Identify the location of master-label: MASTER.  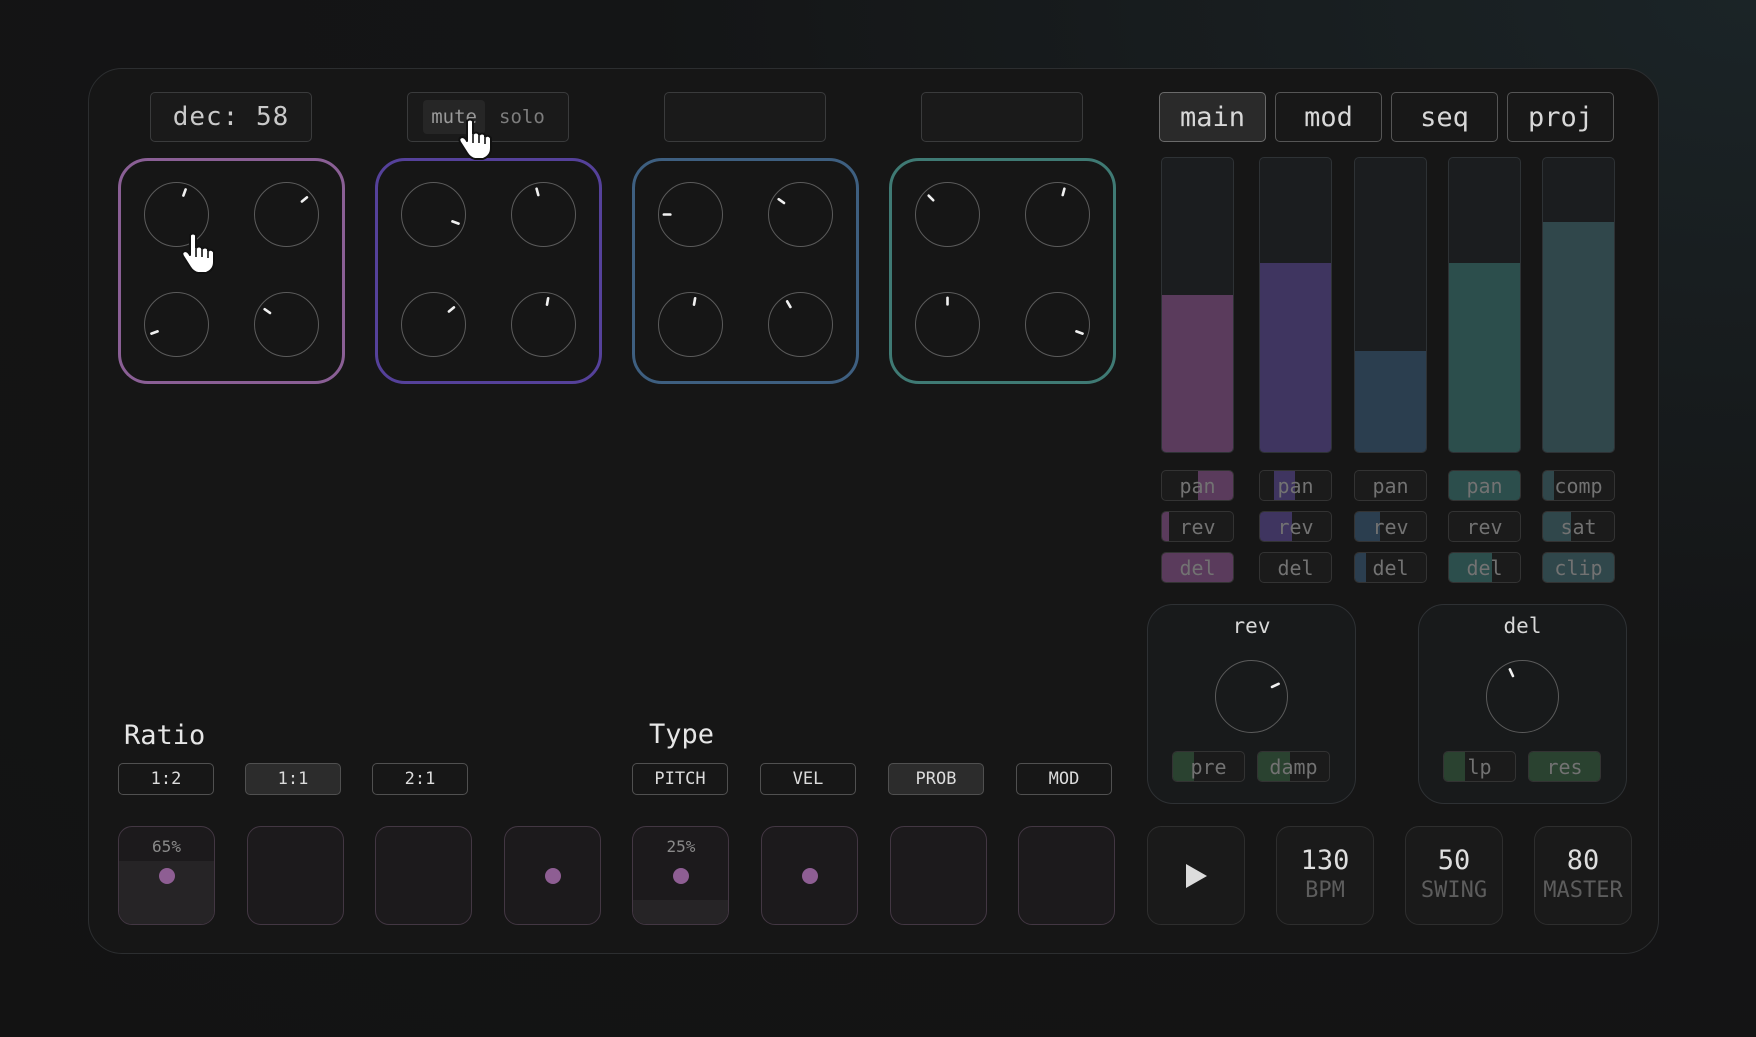
(1583, 890).